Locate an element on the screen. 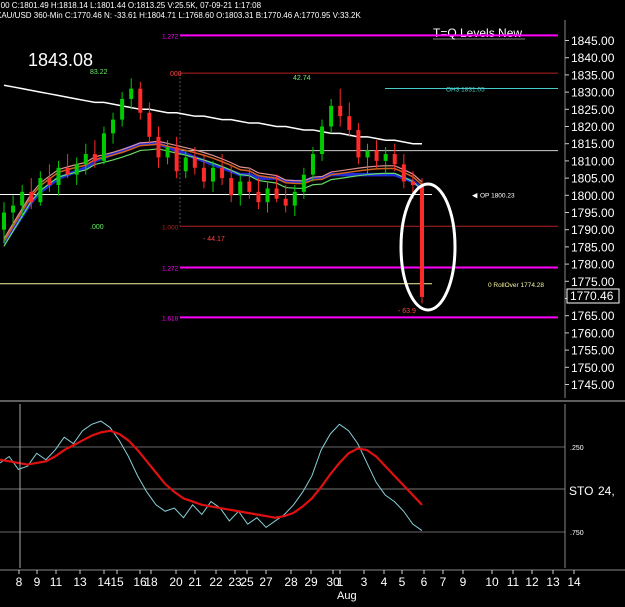 The height and width of the screenshot is (607, 625). sto-title: STO is located at coordinates (581, 491).